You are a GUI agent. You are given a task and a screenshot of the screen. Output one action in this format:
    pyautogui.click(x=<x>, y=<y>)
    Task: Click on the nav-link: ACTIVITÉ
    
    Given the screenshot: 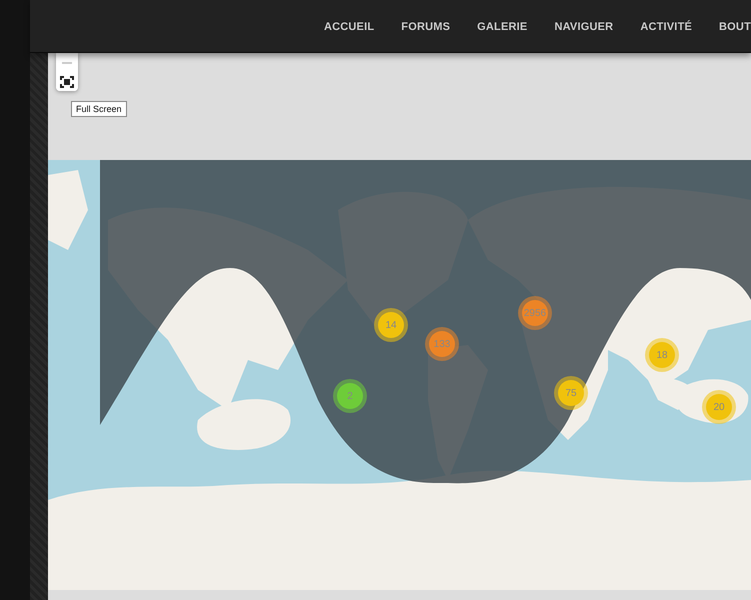 What is the action you would take?
    pyautogui.click(x=666, y=27)
    